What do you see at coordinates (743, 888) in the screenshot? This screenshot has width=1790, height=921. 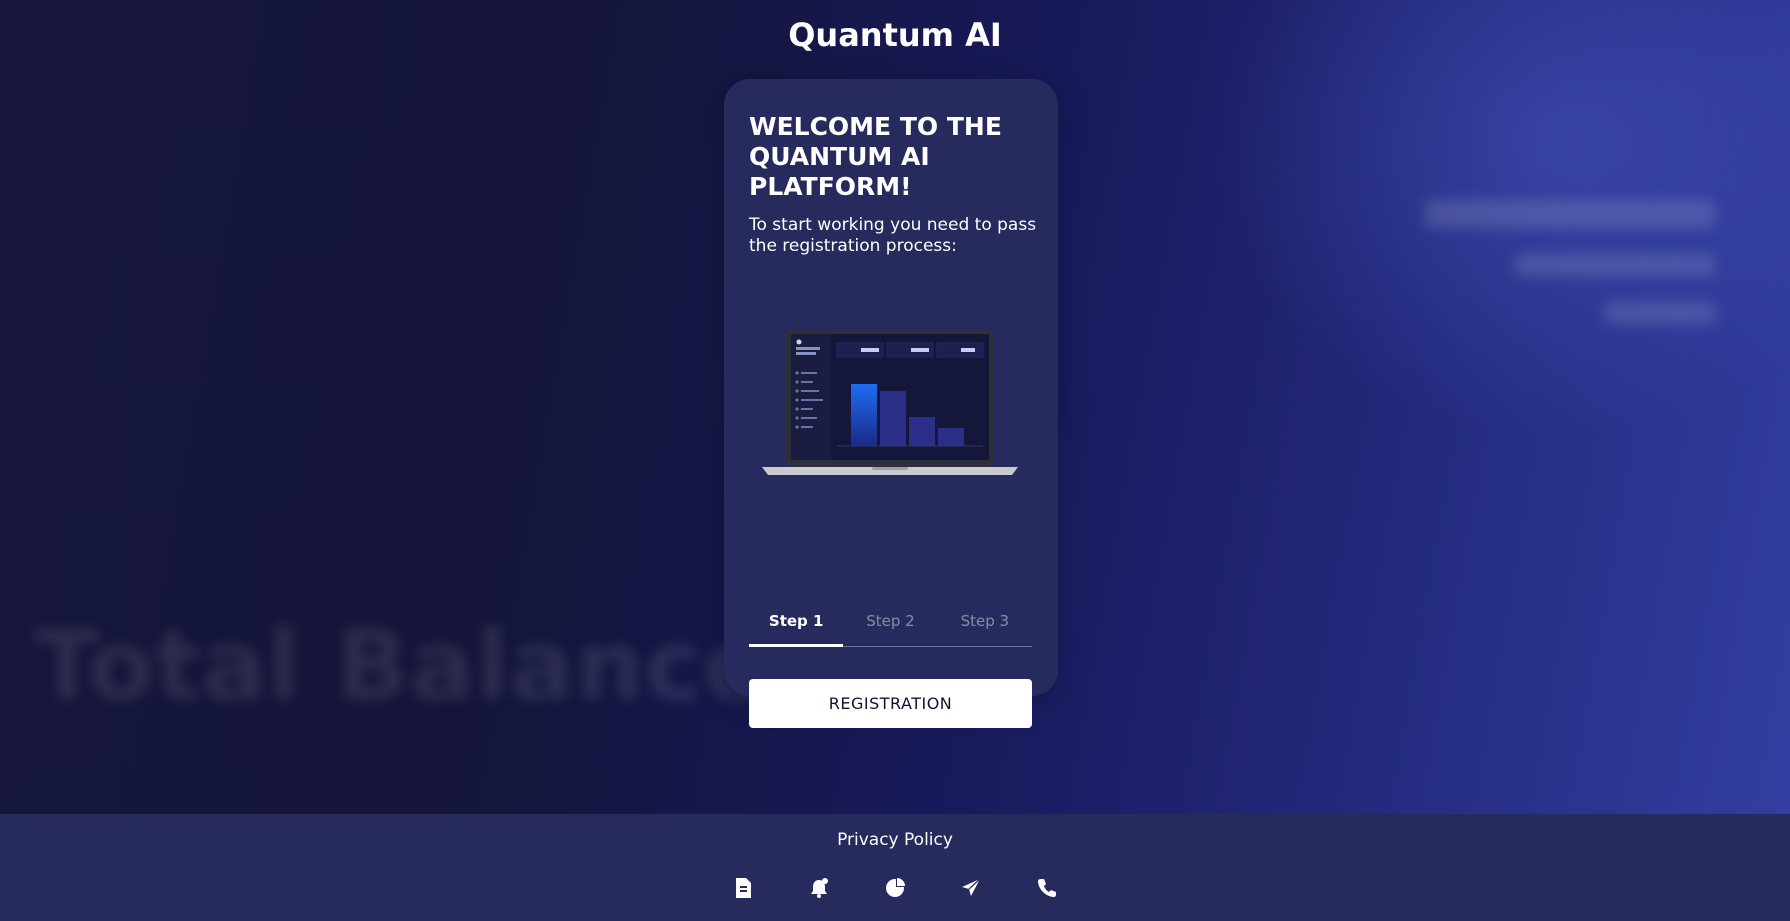 I see `document-icon` at bounding box center [743, 888].